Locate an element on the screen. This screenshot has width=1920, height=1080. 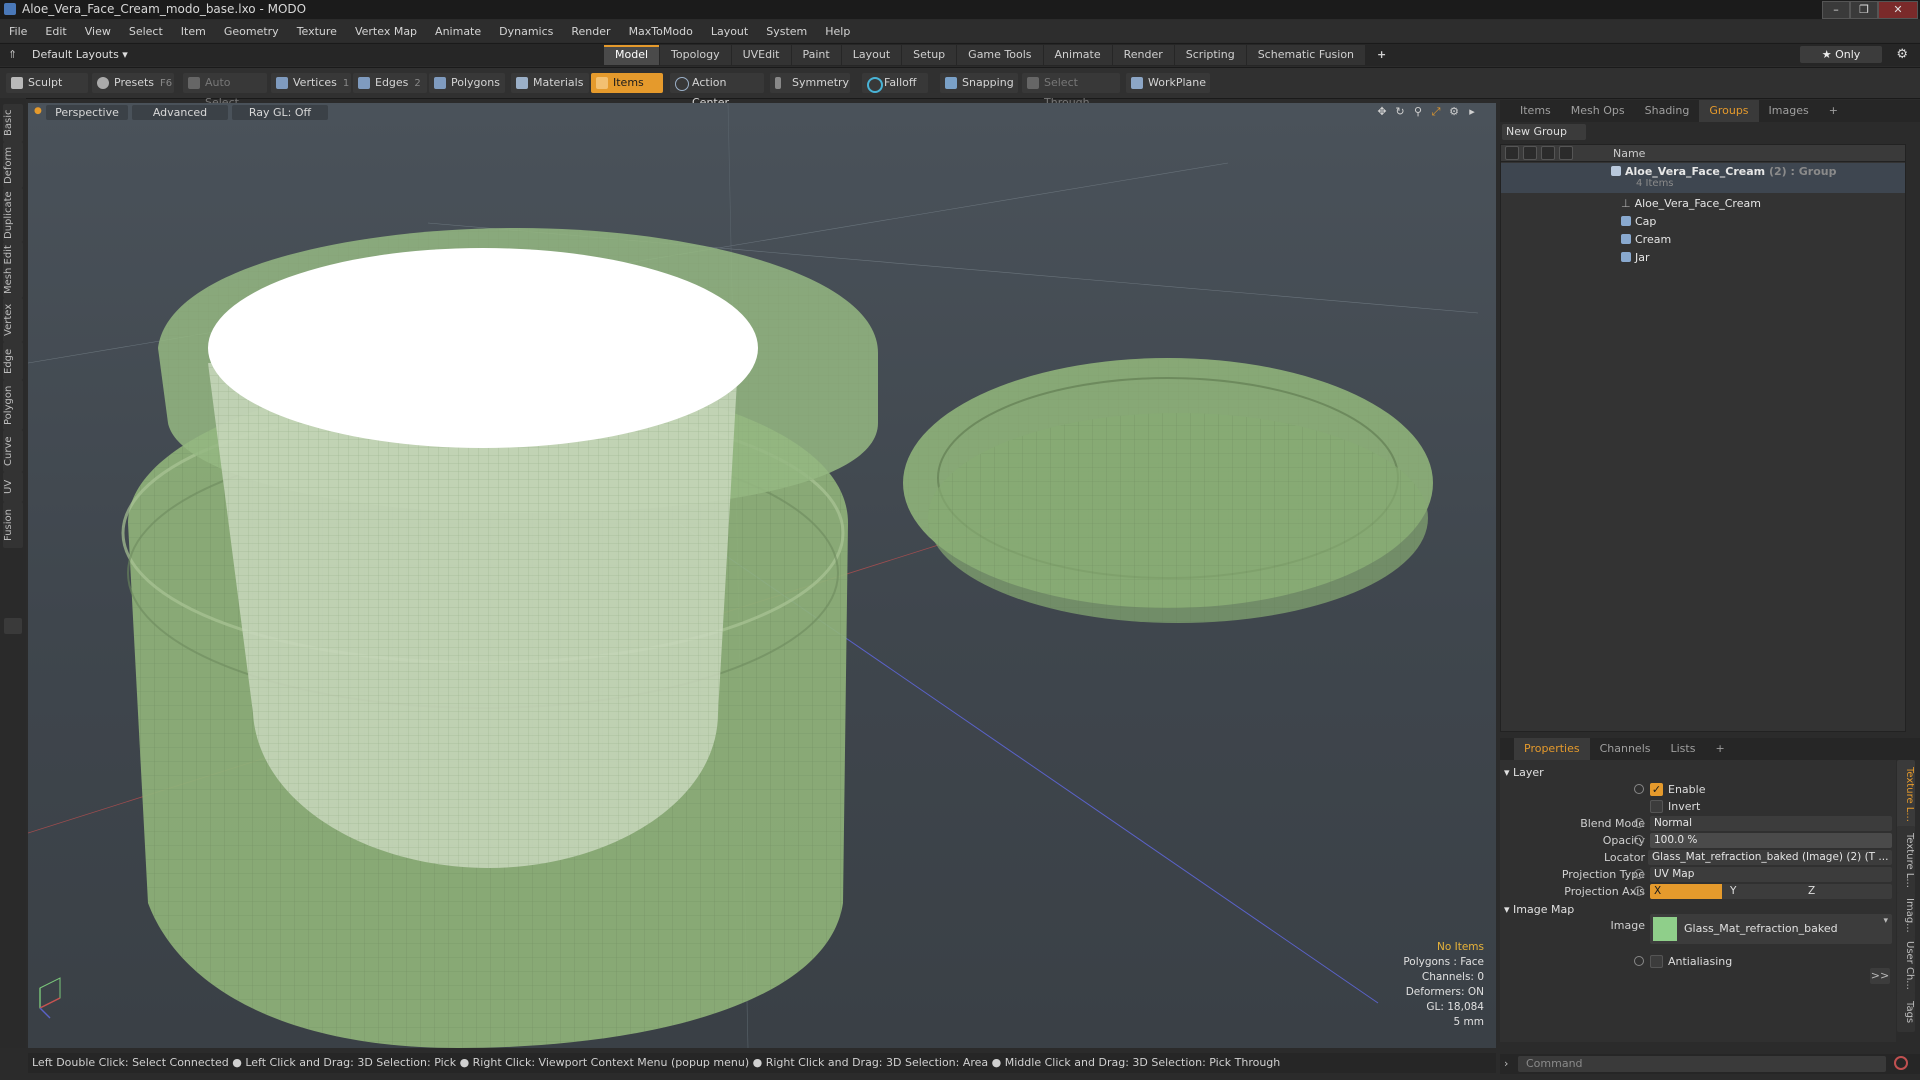
tab-groups: Groups is located at coordinates (1729, 111).